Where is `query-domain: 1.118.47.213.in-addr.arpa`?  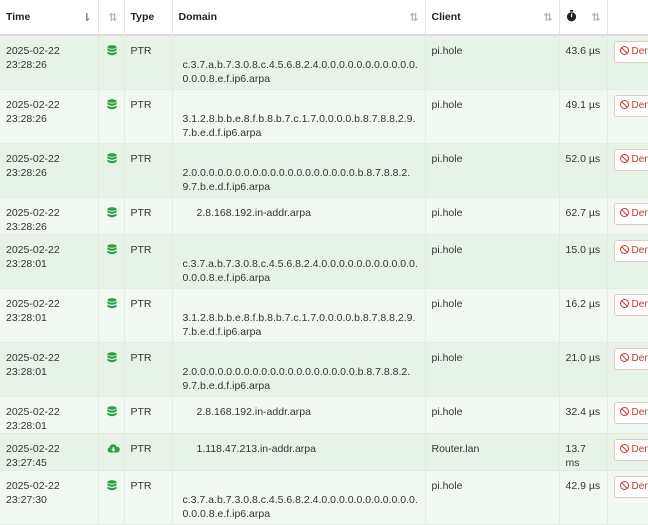 query-domain: 1.118.47.213.in-addr.arpa is located at coordinates (299, 445).